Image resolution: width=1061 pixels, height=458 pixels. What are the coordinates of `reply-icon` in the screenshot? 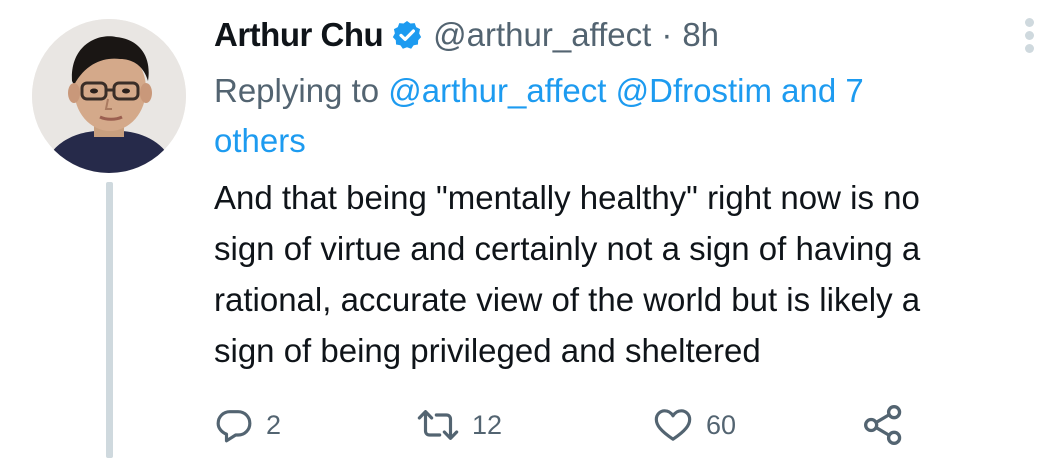 It's located at (234, 426).